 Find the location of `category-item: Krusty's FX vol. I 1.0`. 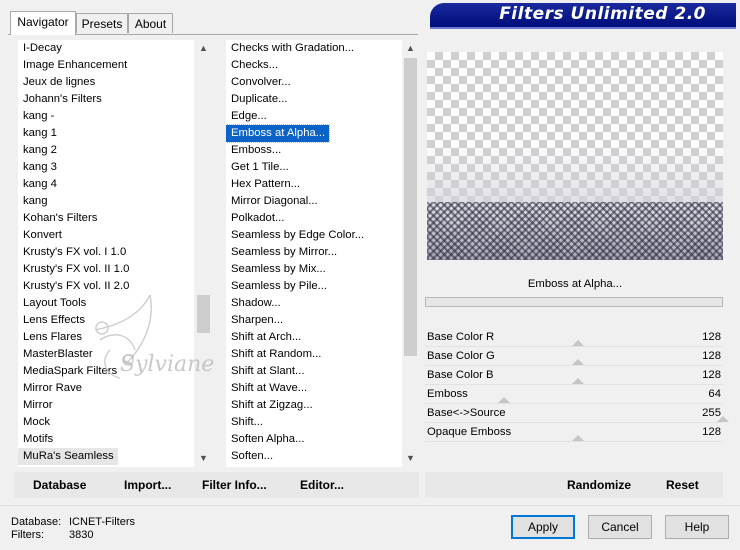

category-item: Krusty's FX vol. I 1.0 is located at coordinates (106, 252).